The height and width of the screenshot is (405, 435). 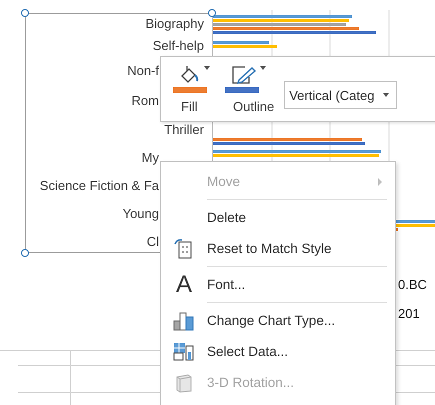 What do you see at coordinates (192, 89) in the screenshot?
I see `fill-button: Fill` at bounding box center [192, 89].